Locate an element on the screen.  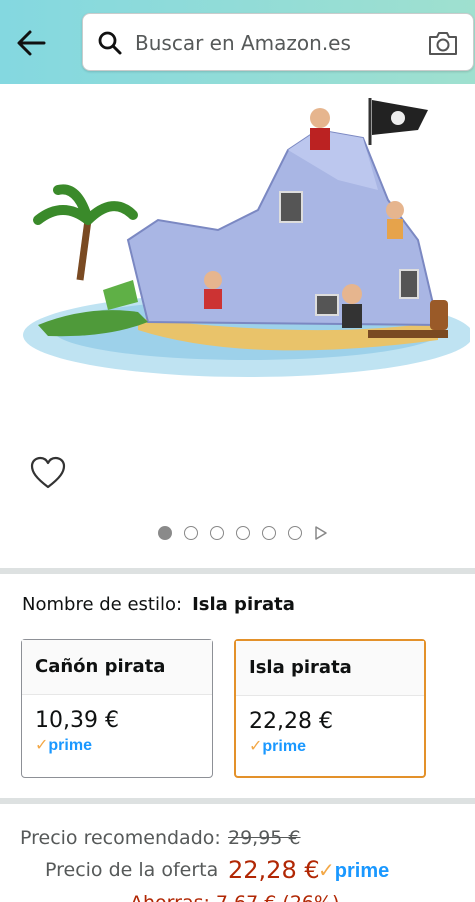
offer-price-label: Precio de la oferta is located at coordinates (132, 870).